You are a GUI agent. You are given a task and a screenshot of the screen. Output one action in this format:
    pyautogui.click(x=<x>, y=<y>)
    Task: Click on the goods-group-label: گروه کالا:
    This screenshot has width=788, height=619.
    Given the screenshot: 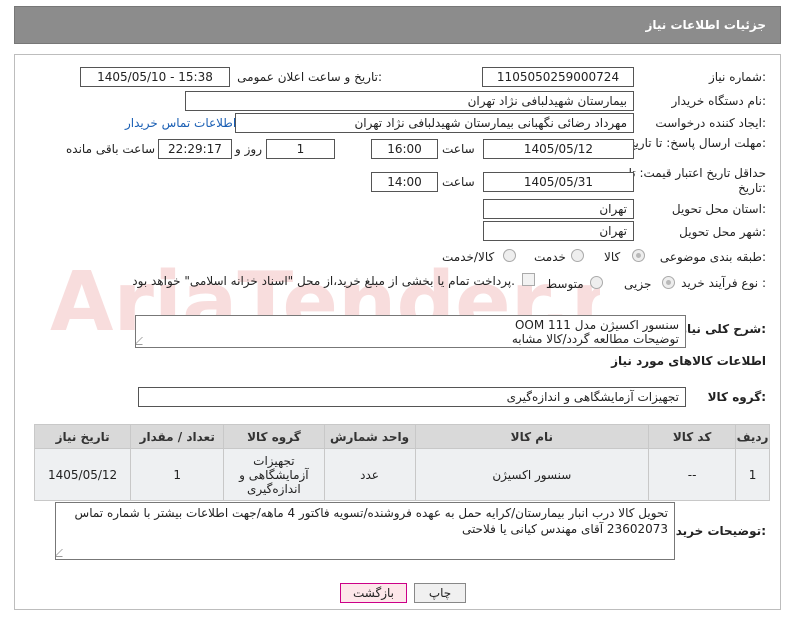 What is the action you would take?
    pyautogui.click(x=736, y=397)
    